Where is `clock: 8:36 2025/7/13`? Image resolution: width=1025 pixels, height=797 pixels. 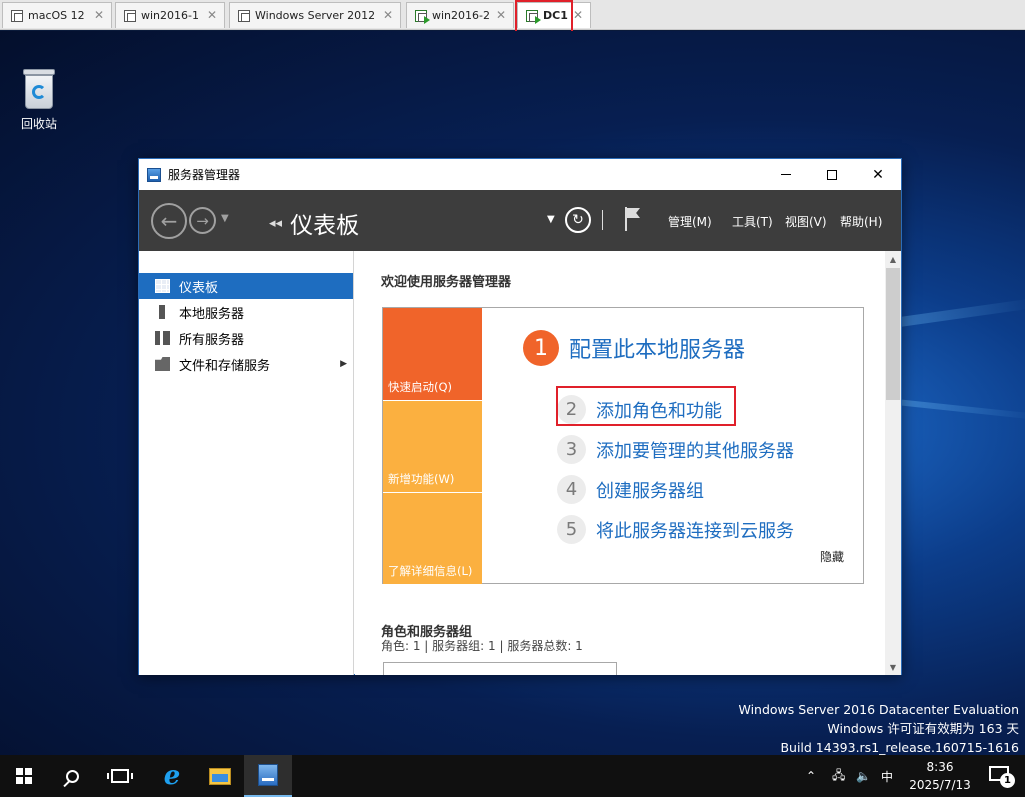 clock: 8:36 2025/7/13 is located at coordinates (940, 776).